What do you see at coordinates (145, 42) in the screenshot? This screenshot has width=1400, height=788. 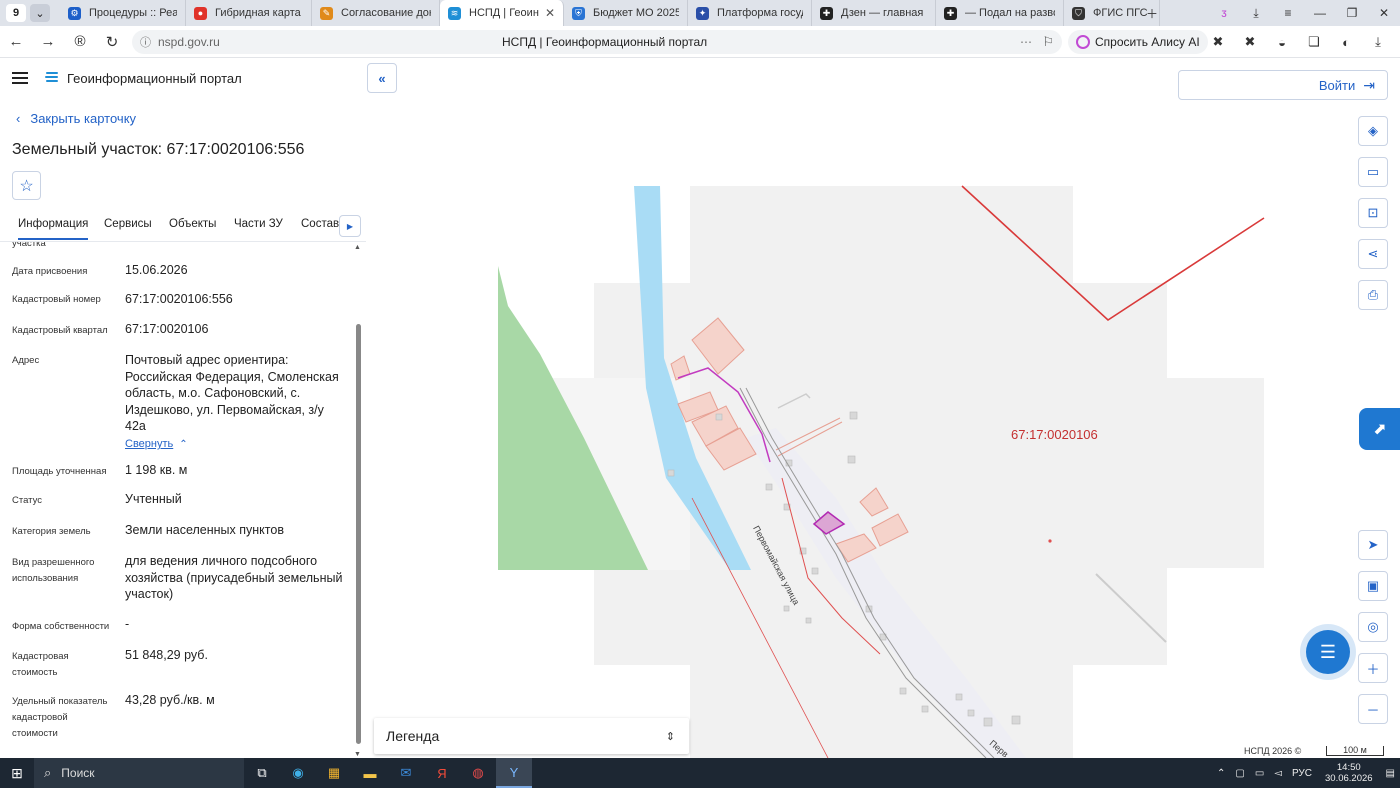 I see `site-info-icon: ⓘ` at bounding box center [145, 42].